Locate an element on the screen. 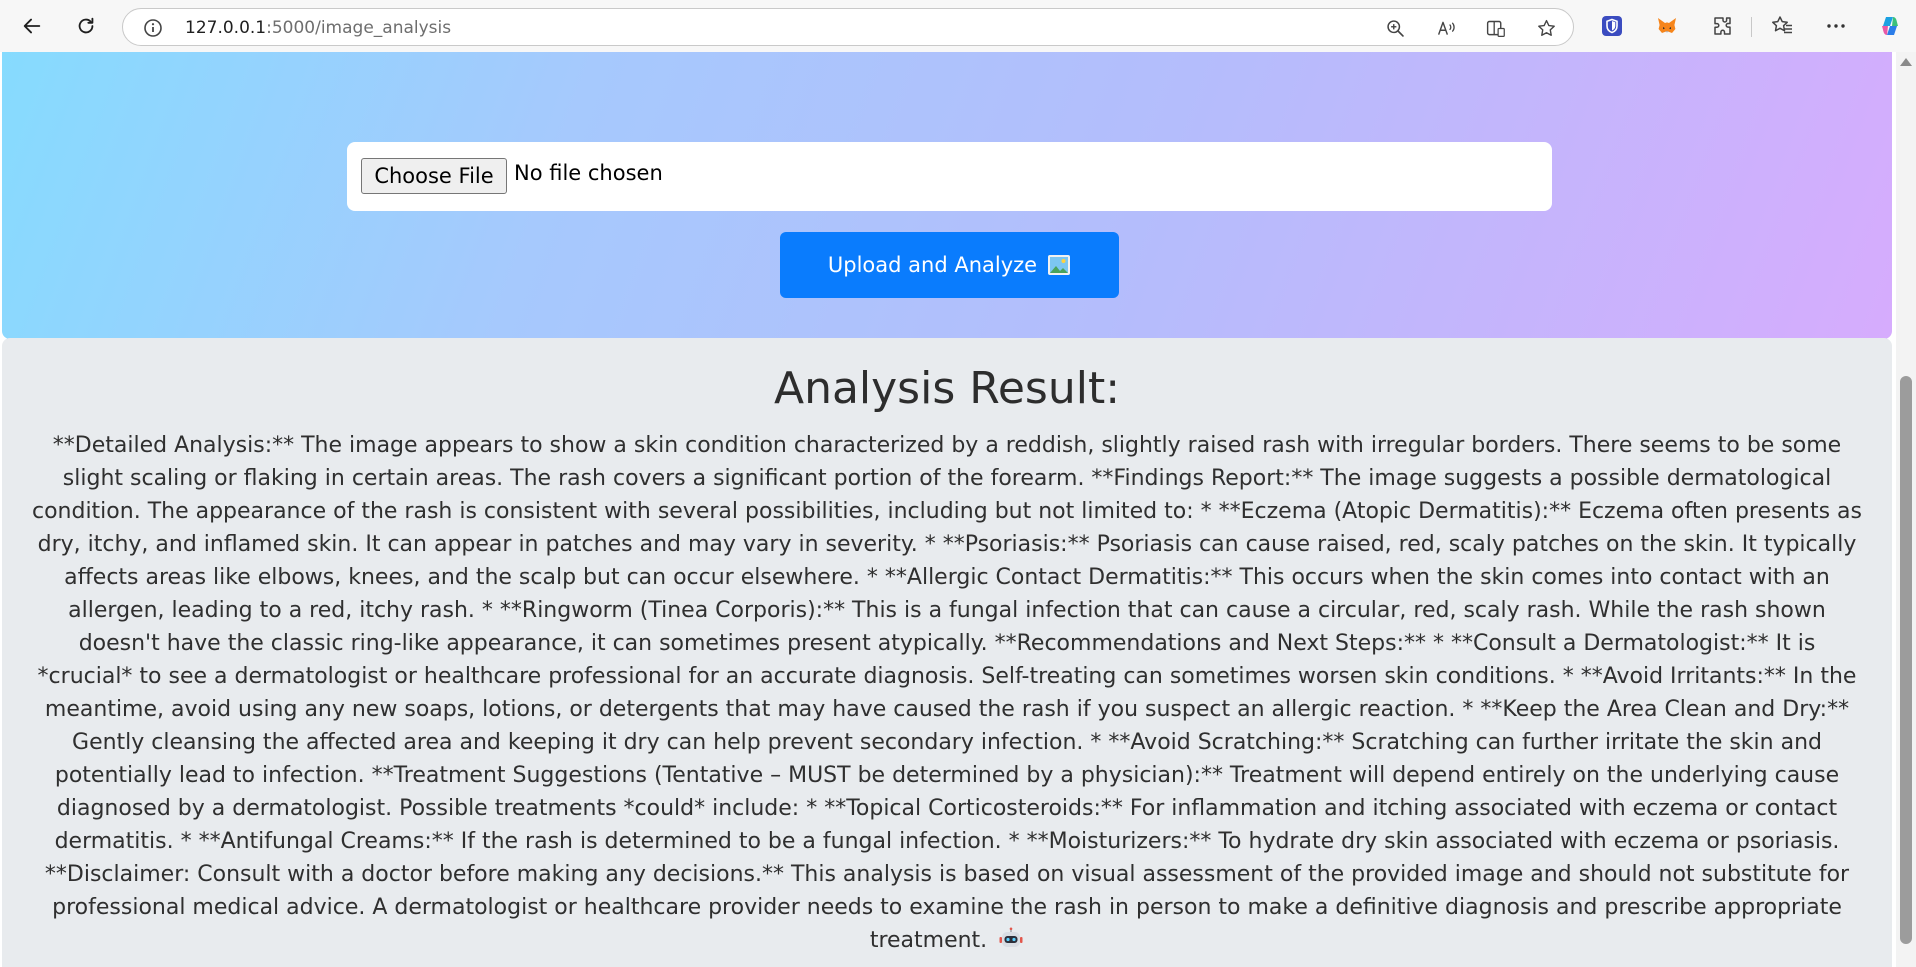 The width and height of the screenshot is (1916, 967). copilot-icon is located at coordinates (1890, 26).